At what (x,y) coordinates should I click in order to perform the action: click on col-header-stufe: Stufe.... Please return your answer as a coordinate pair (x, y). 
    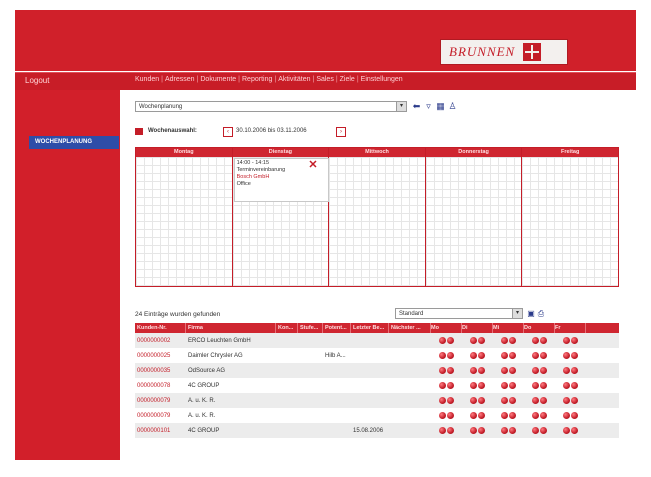
    Looking at the image, I should click on (310, 328).